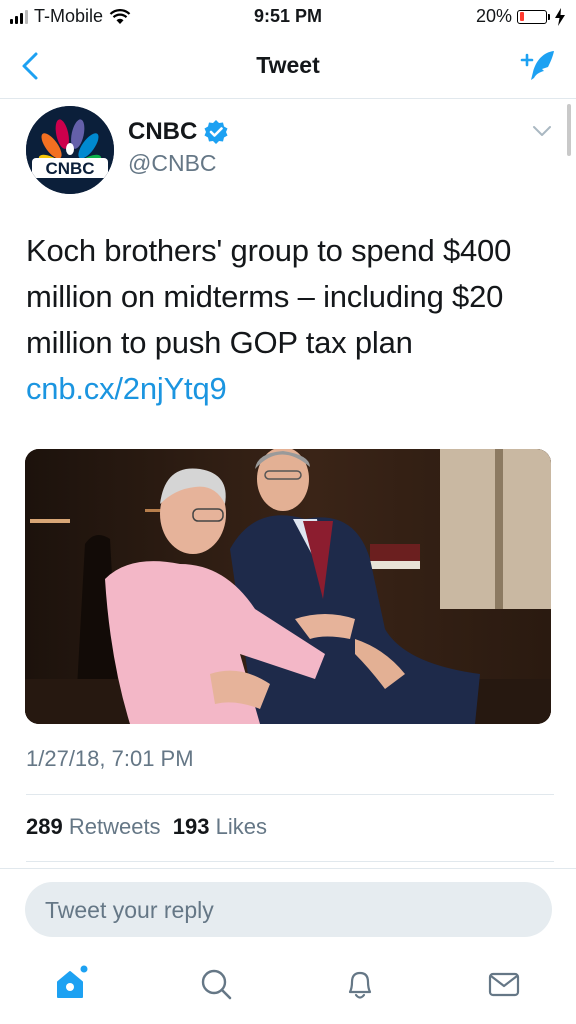  What do you see at coordinates (216, 132) in the screenshot?
I see `verified-badge-icon` at bounding box center [216, 132].